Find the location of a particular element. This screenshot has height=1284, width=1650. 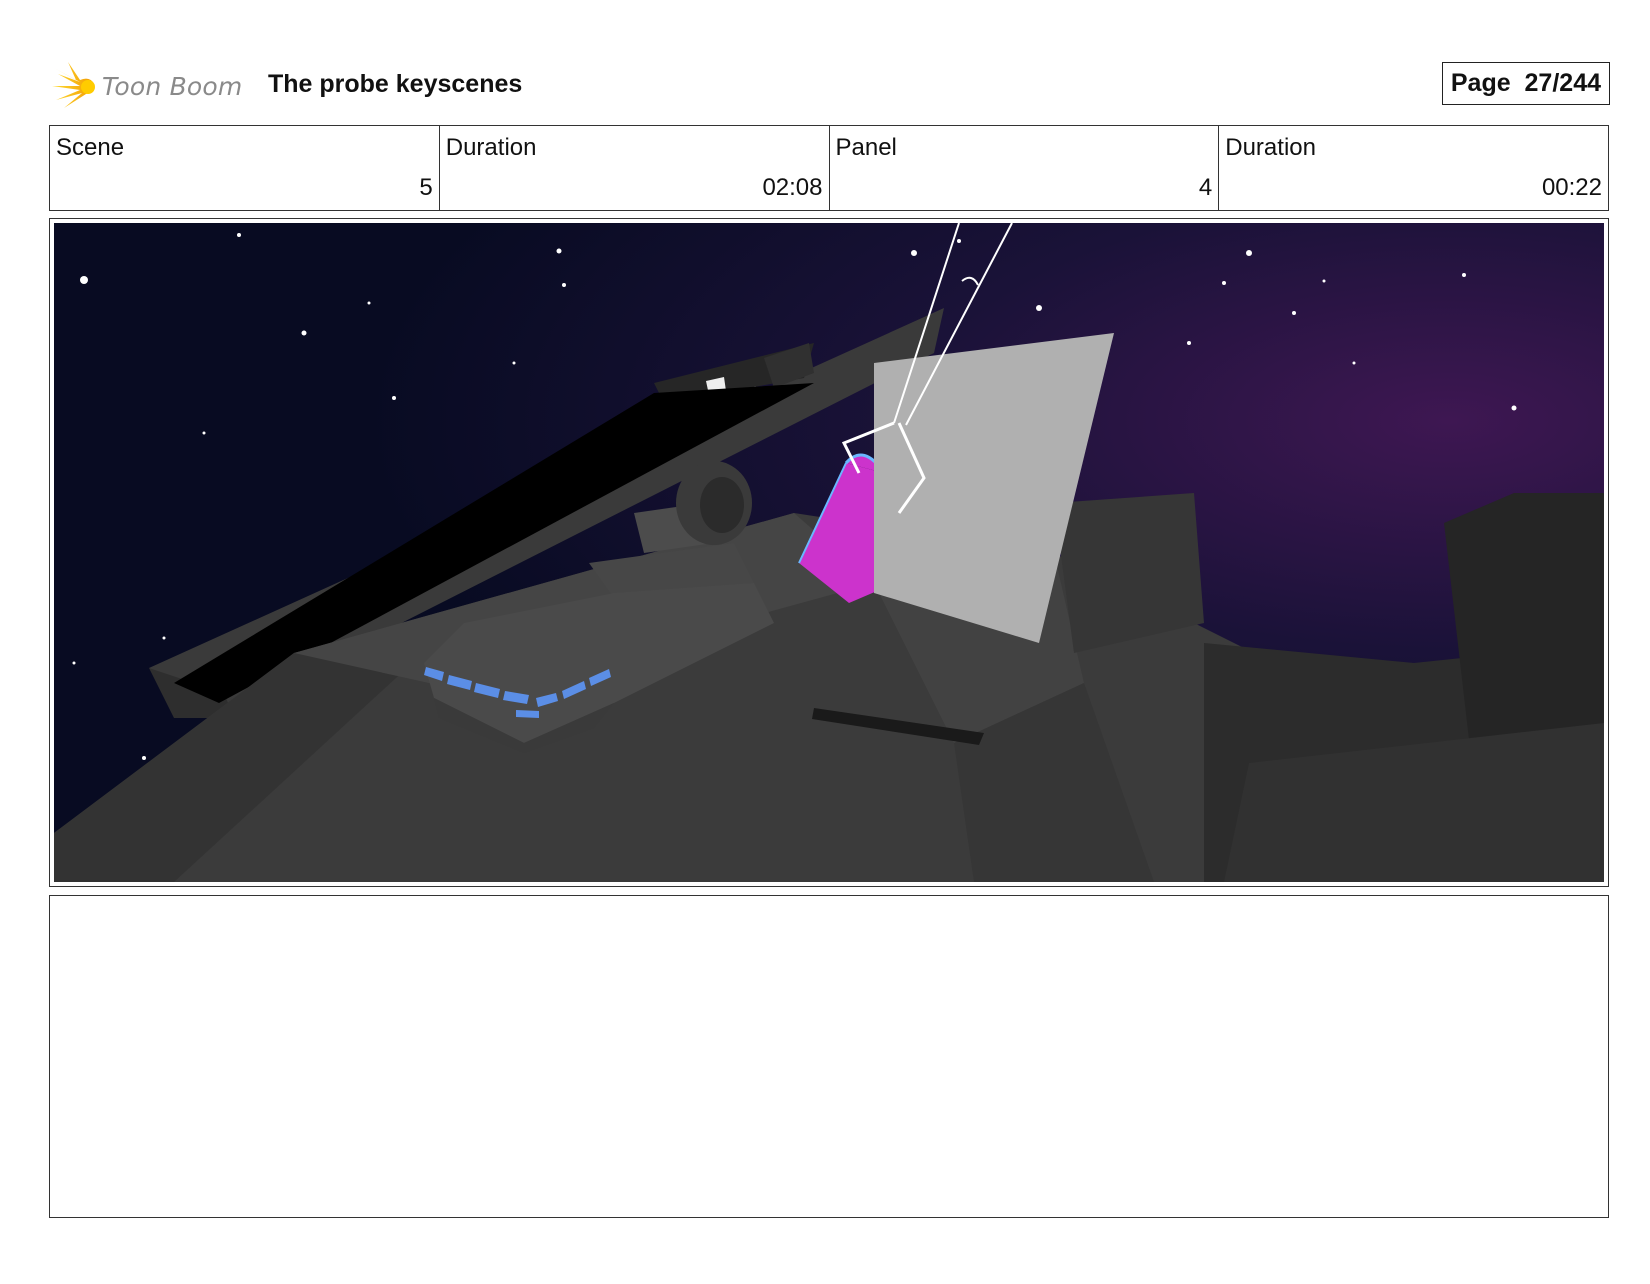

logo-wordmark: Toon Boom is located at coordinates (172, 86).